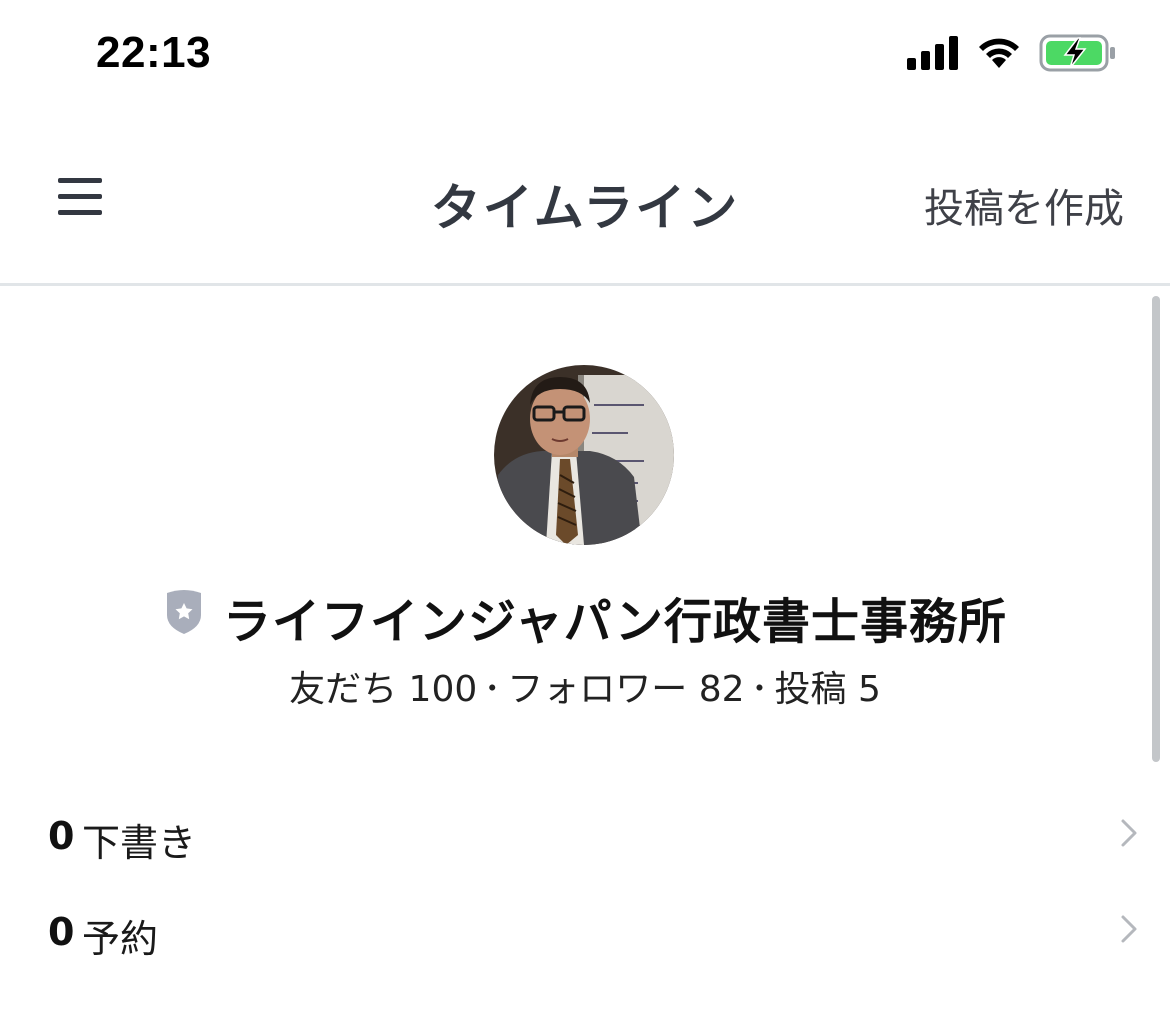 The width and height of the screenshot is (1170, 1025). I want to click on followers-label: フォロワー, so click(597, 689).